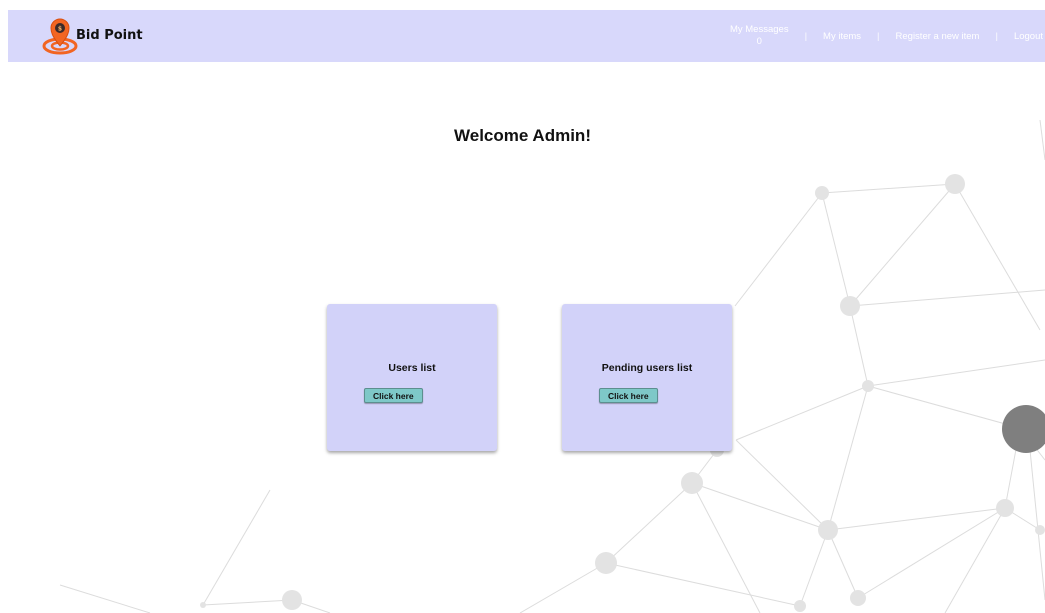  Describe the element at coordinates (412, 368) in the screenshot. I see `users-list-title: Users list` at that location.